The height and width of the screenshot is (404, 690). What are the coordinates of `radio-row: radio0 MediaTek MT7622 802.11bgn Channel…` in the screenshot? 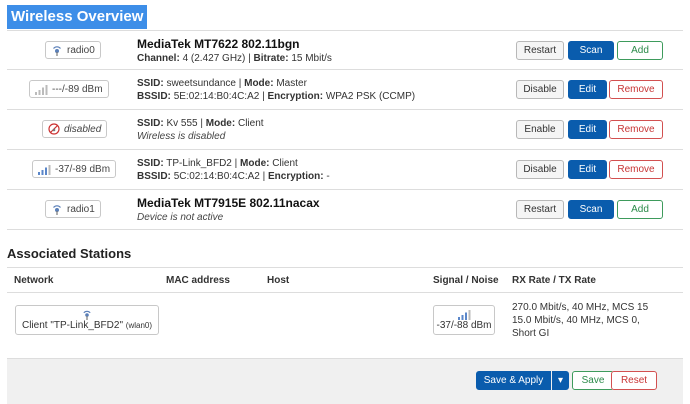 It's located at (345, 50).